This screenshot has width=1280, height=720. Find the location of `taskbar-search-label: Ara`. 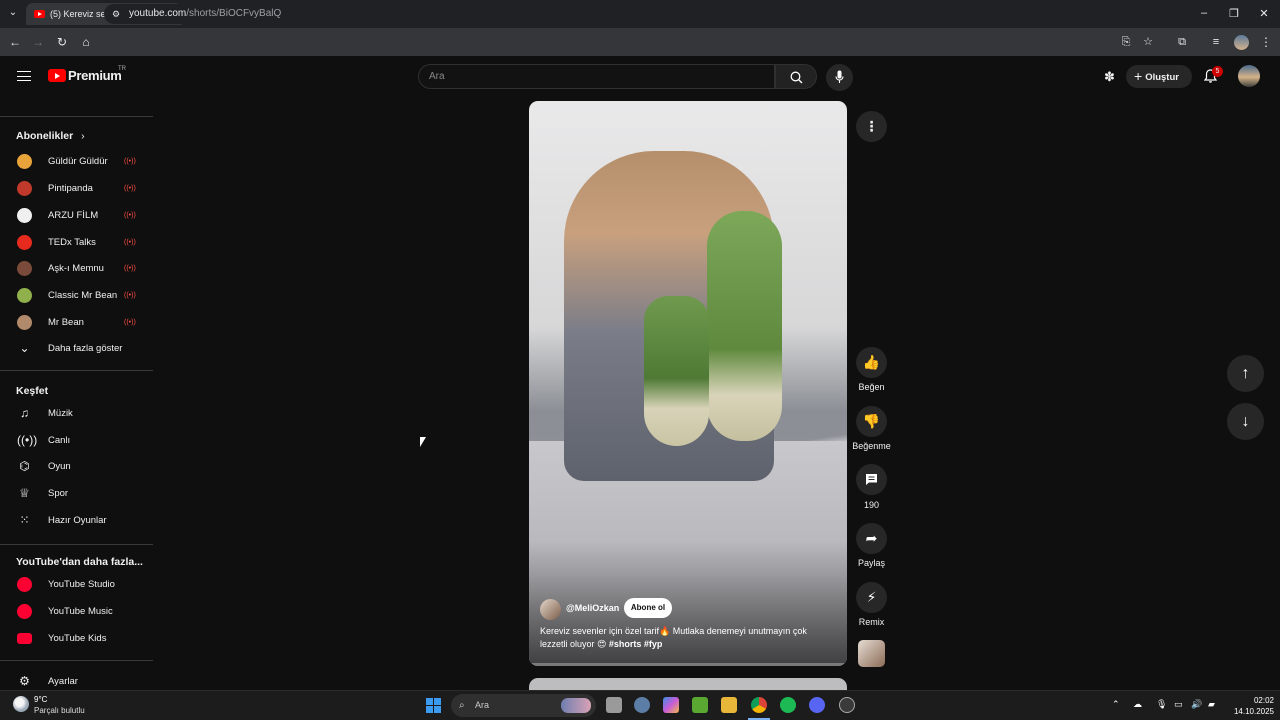

taskbar-search-label: Ara is located at coordinates (482, 705).